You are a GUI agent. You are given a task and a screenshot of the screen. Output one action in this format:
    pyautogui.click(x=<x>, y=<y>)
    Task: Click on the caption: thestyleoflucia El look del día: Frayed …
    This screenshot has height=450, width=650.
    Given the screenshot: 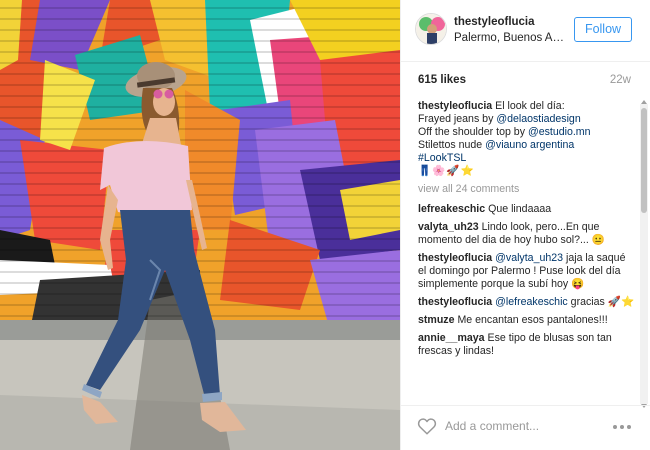 What is the action you would take?
    pyautogui.click(x=527, y=139)
    